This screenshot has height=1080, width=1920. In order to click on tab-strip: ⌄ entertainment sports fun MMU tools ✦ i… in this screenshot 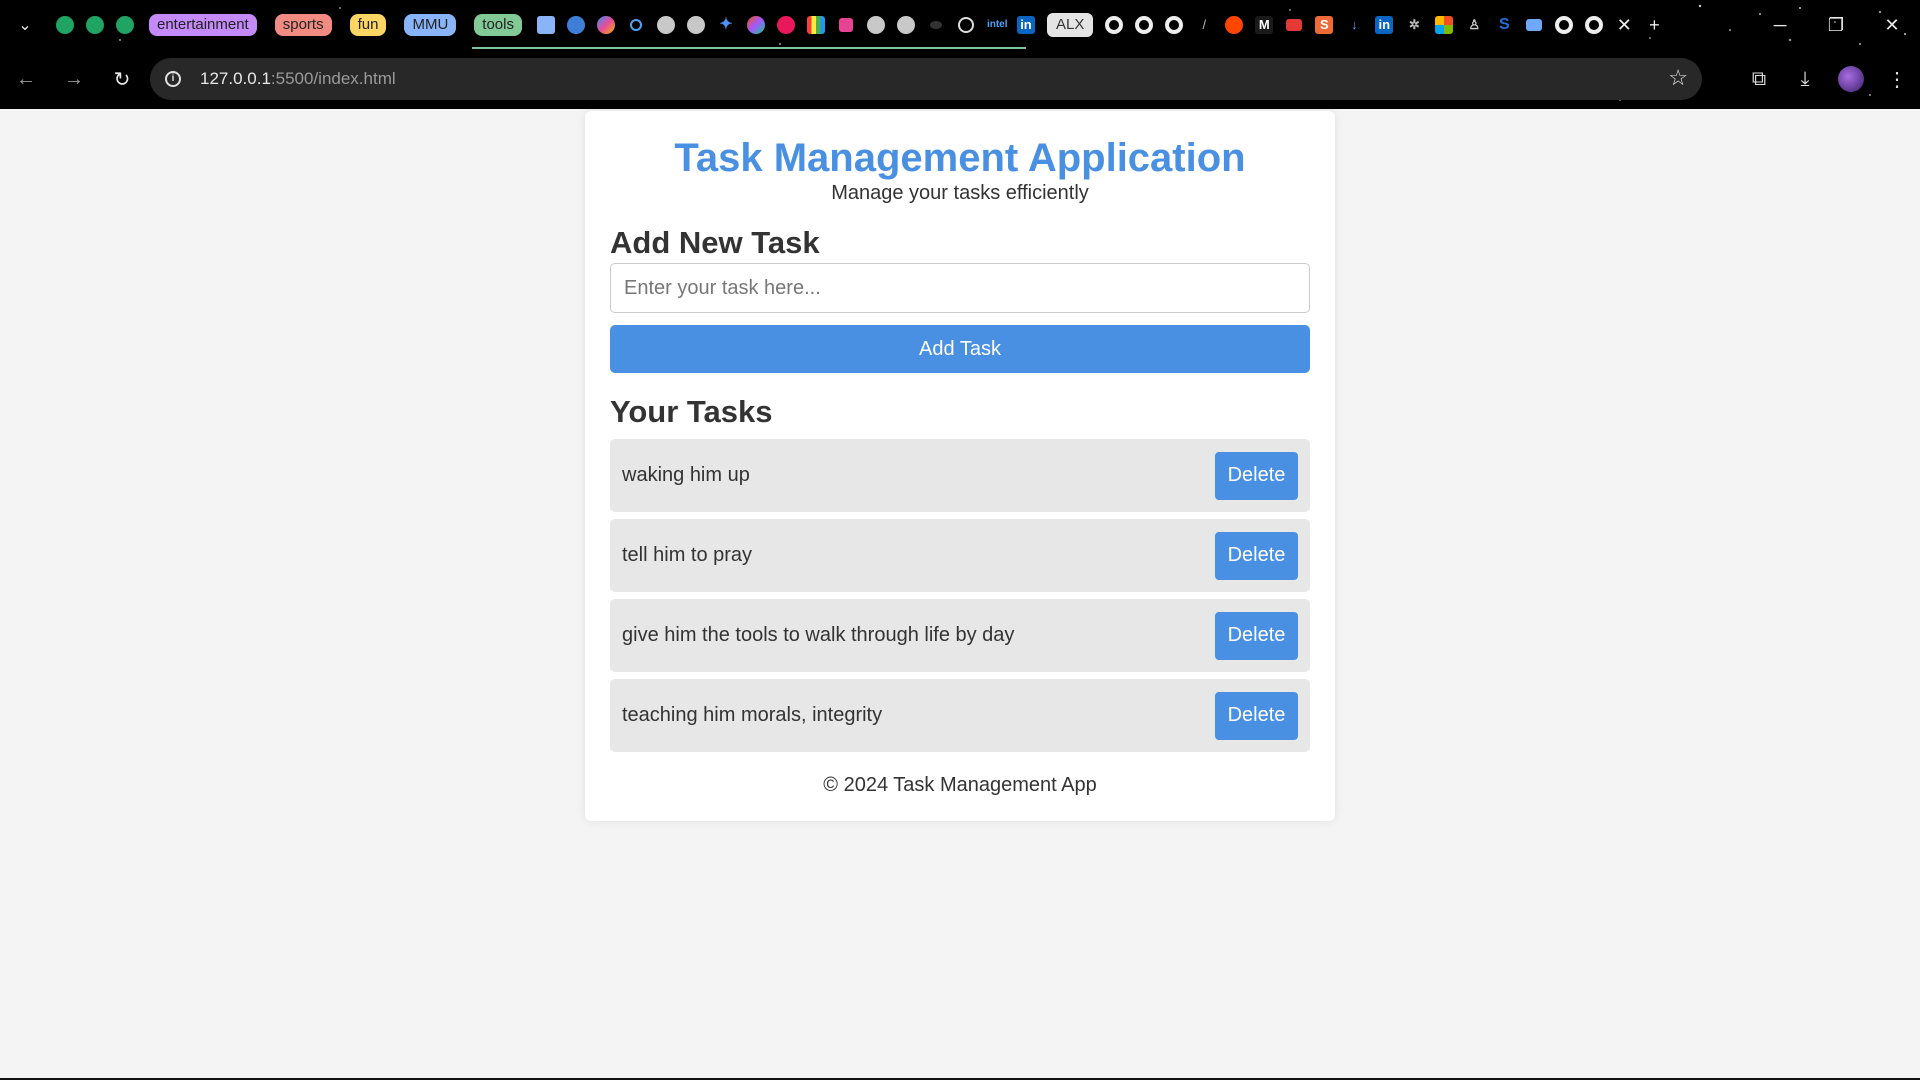, I will do `click(960, 25)`.